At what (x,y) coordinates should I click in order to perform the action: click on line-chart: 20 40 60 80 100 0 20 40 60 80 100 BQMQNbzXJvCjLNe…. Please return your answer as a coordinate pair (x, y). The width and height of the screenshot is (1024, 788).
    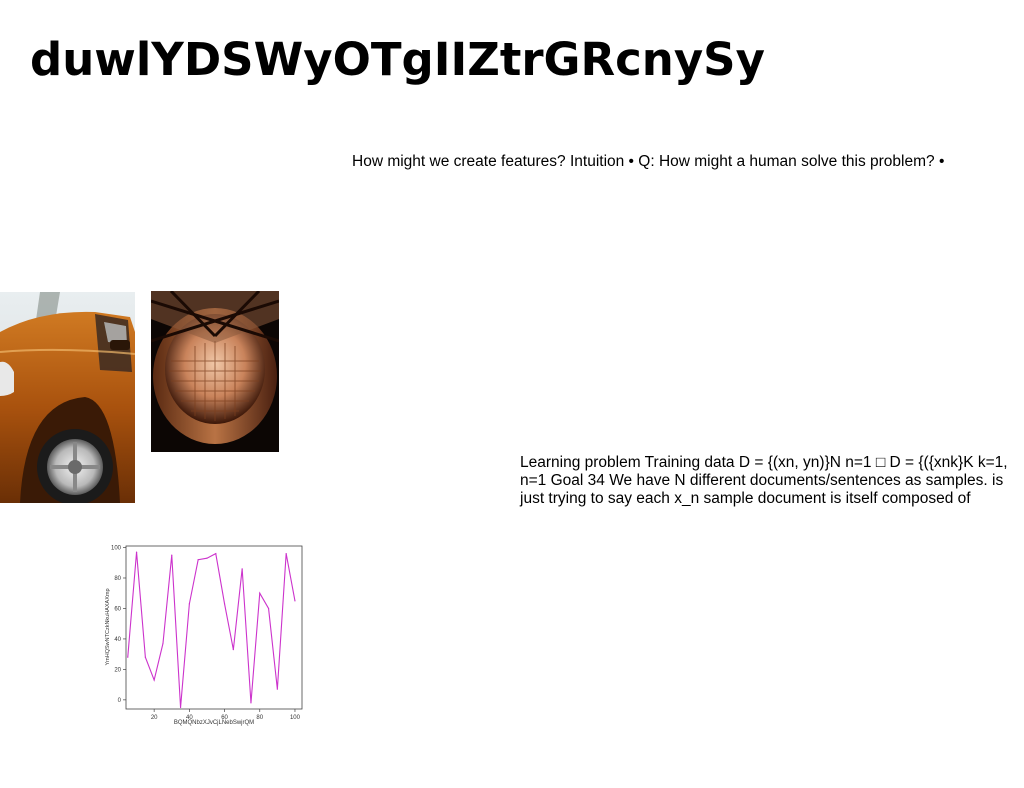
    Looking at the image, I should click on (203, 634).